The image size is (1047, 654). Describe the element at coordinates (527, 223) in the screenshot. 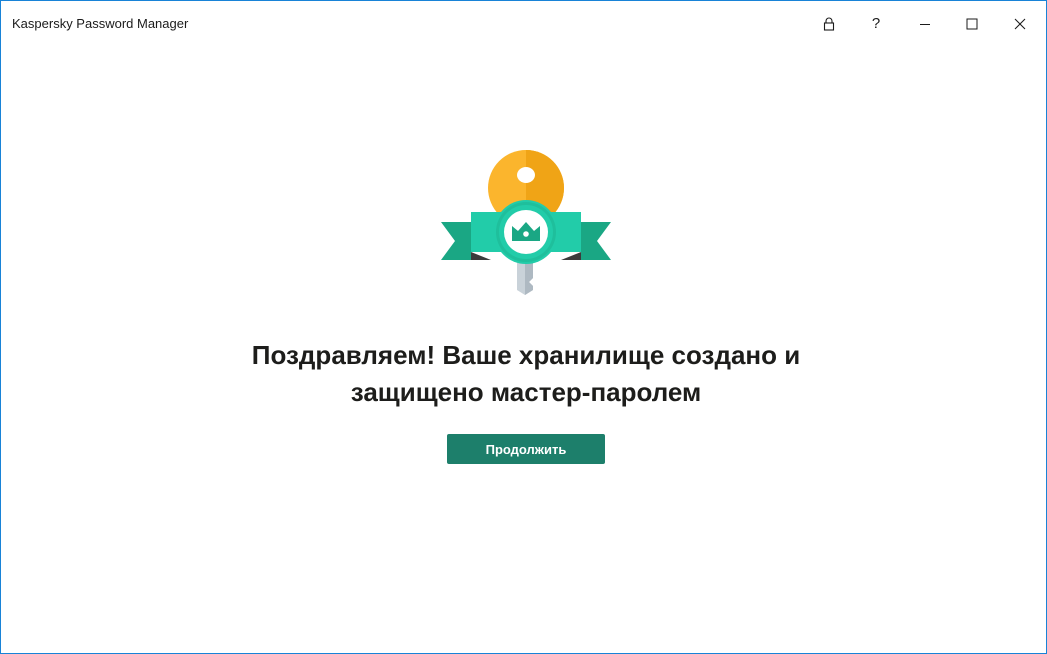

I see `key-with-crown-ribbon-icon` at that location.